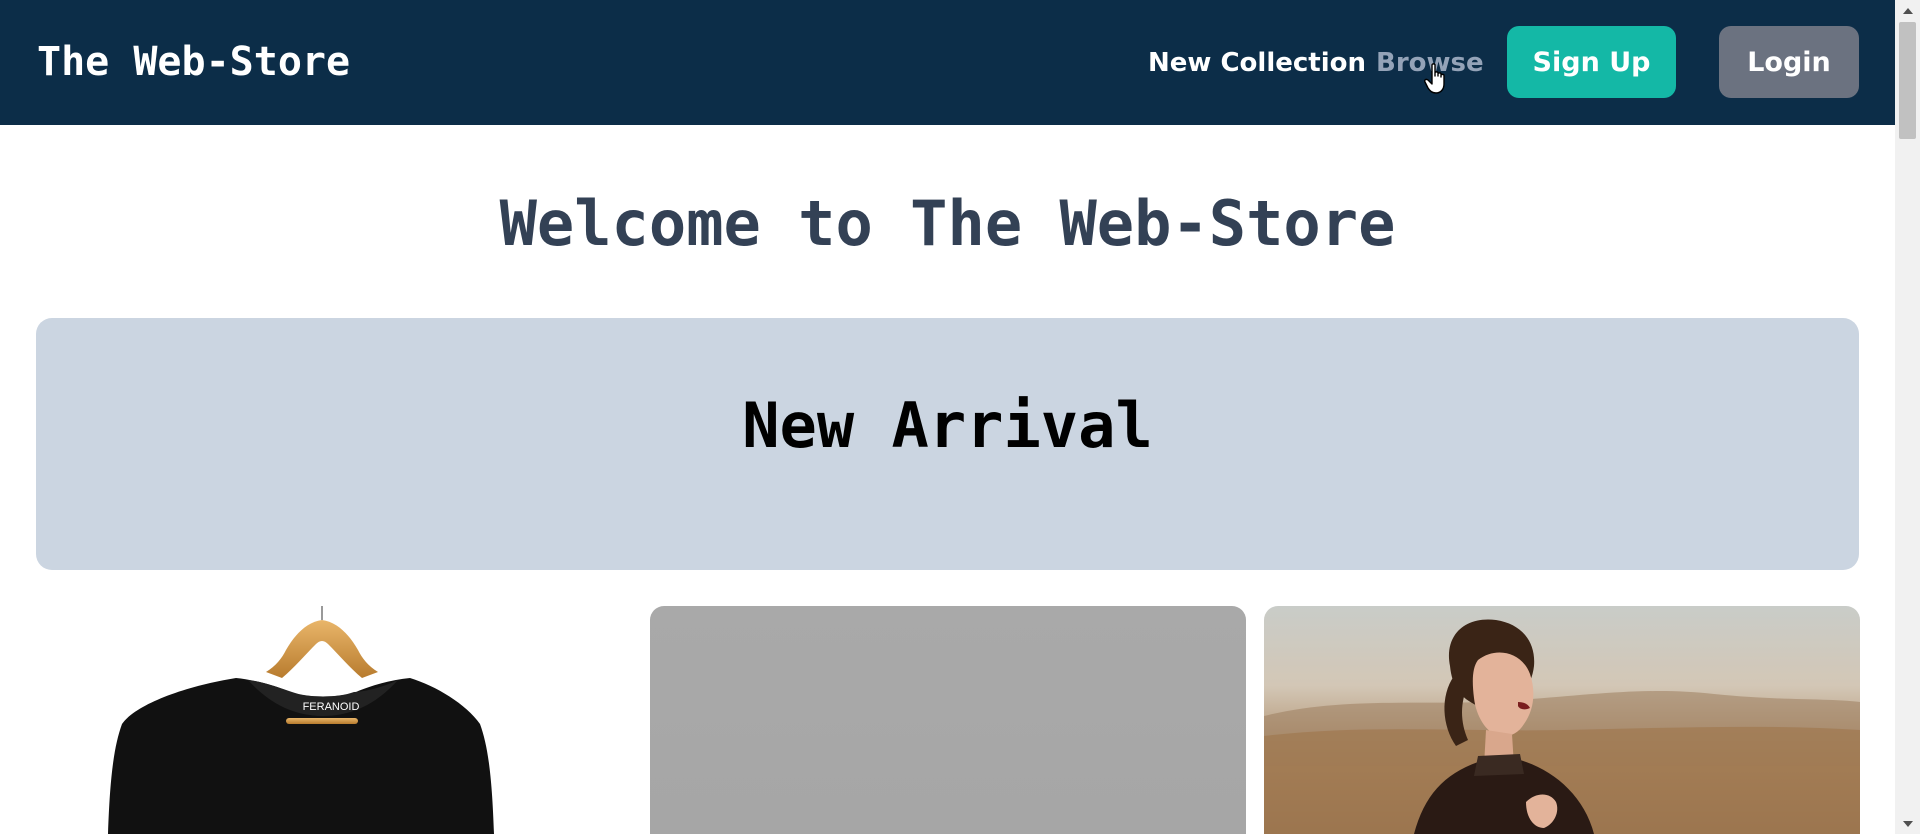 Image resolution: width=1920 pixels, height=834 pixels. What do you see at coordinates (1257, 63) in the screenshot?
I see `nav-link-new-collection: New Collection` at bounding box center [1257, 63].